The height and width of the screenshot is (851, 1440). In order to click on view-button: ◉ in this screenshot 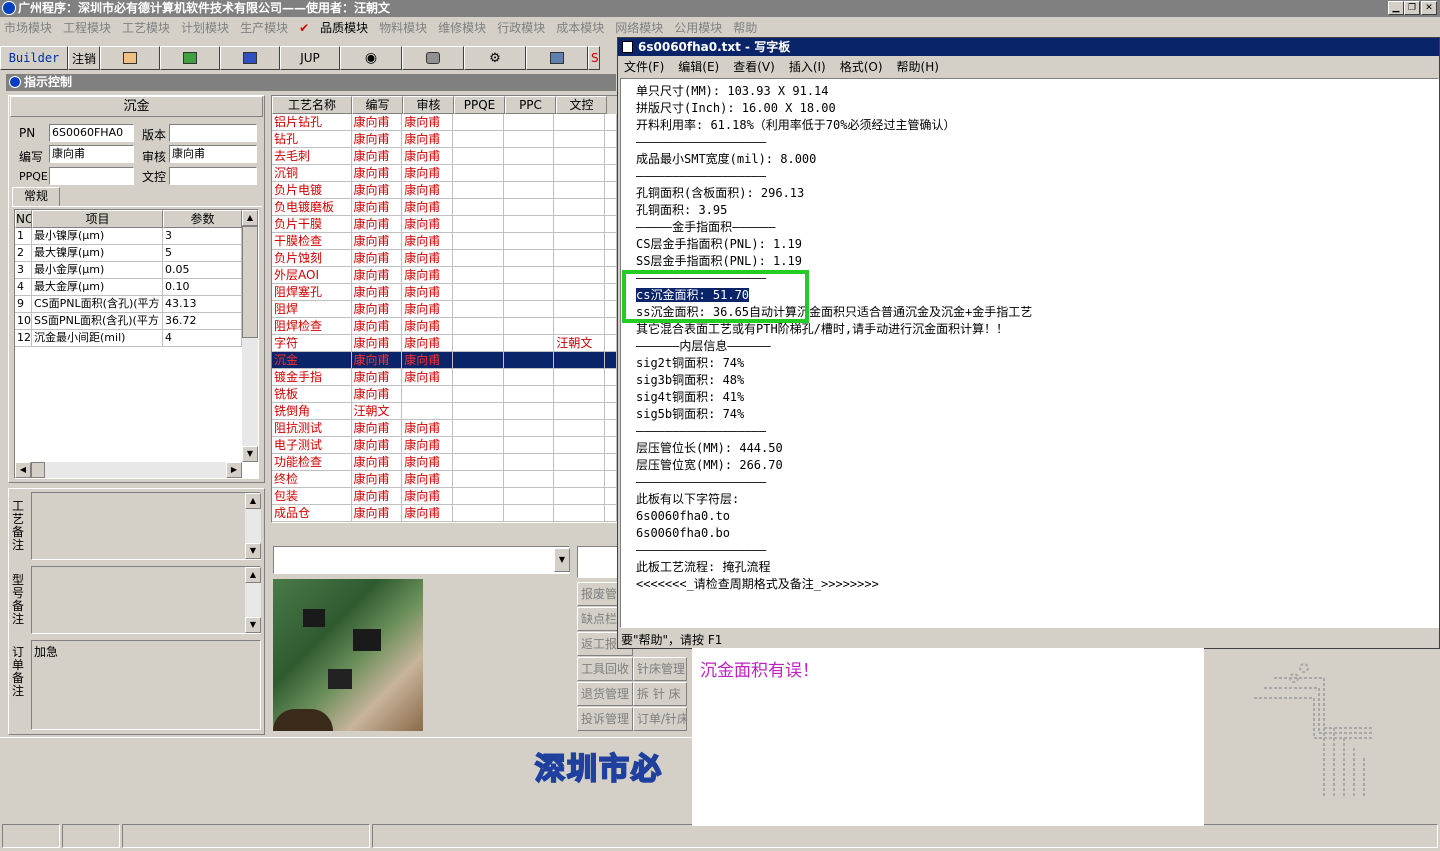, I will do `click(371, 58)`.